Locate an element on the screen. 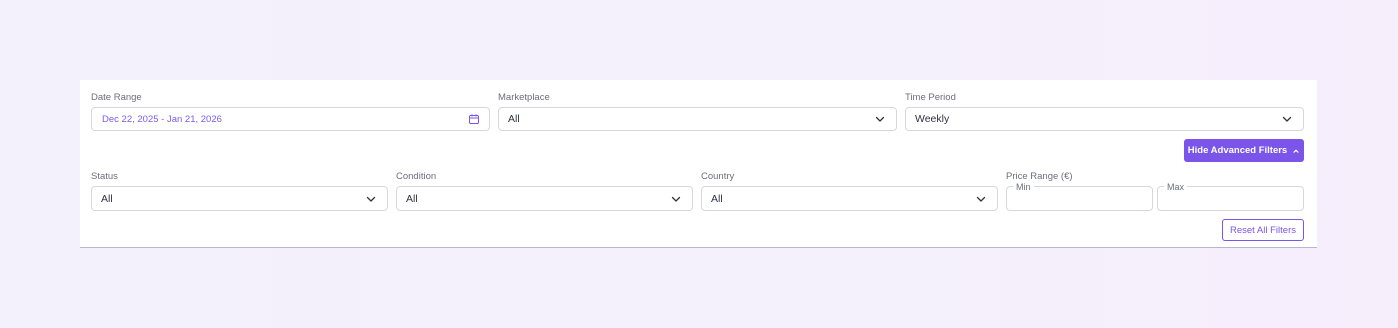 This screenshot has height=328, width=1398. marketplace-select: All is located at coordinates (697, 119).